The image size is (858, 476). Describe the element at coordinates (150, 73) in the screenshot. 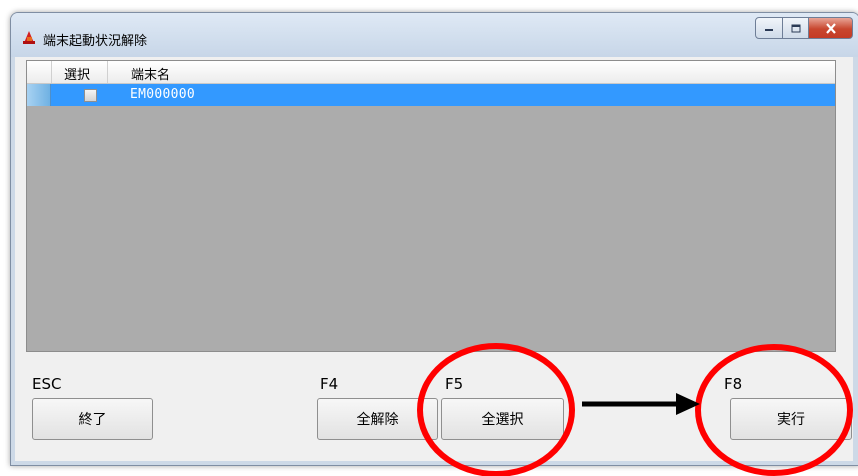

I see `column-header-terminal-name: 端末名` at that location.